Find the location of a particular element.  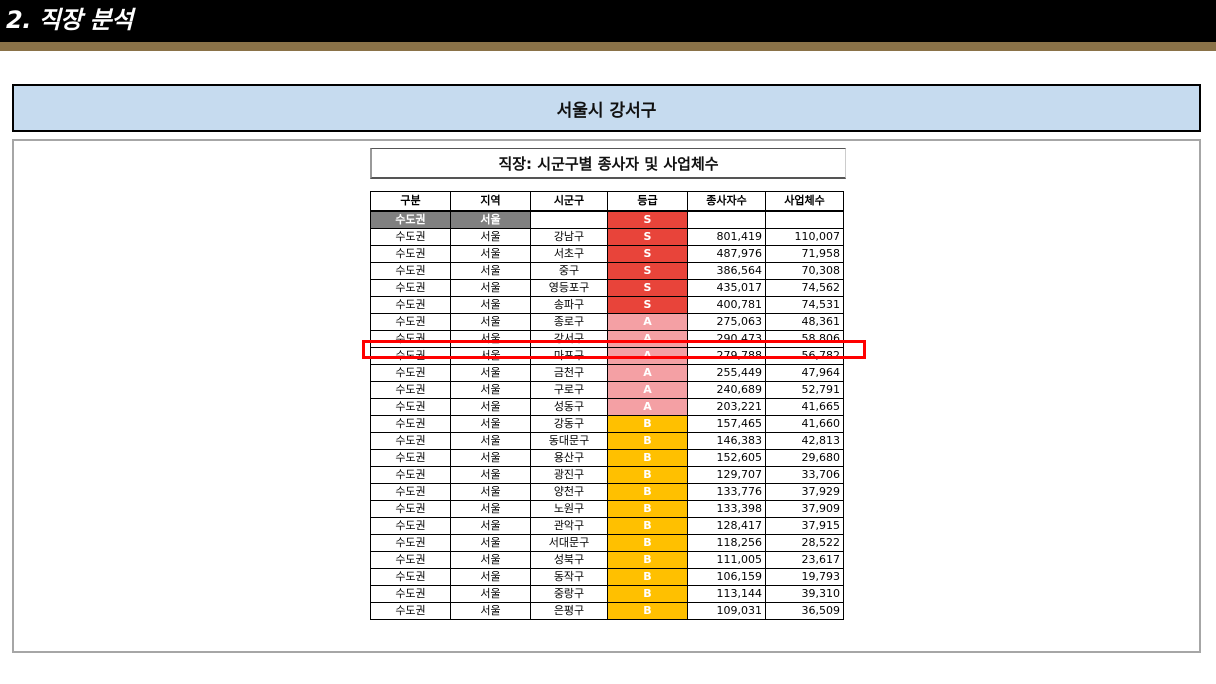

cell-workers: 240,689 is located at coordinates (726, 389).